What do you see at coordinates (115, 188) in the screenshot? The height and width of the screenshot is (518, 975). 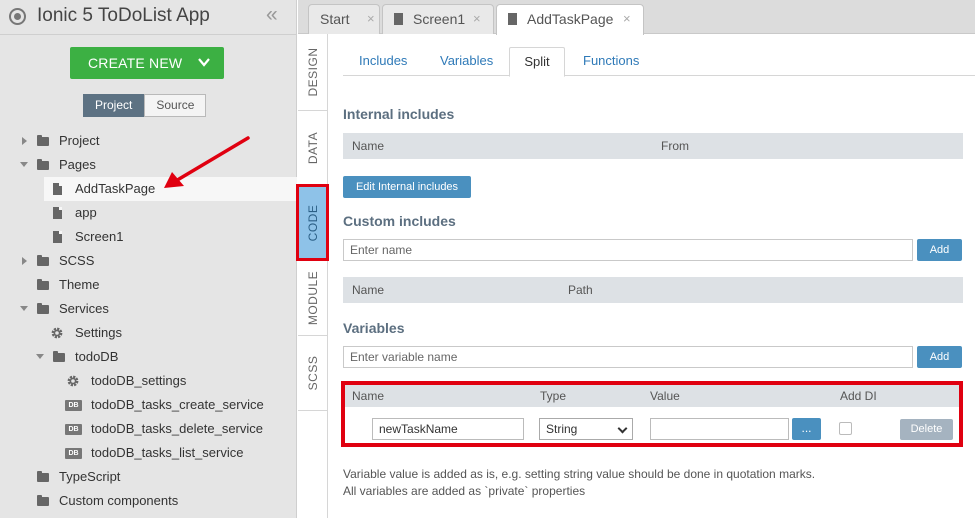 I see `tree-item-label: AddTaskPage` at bounding box center [115, 188].